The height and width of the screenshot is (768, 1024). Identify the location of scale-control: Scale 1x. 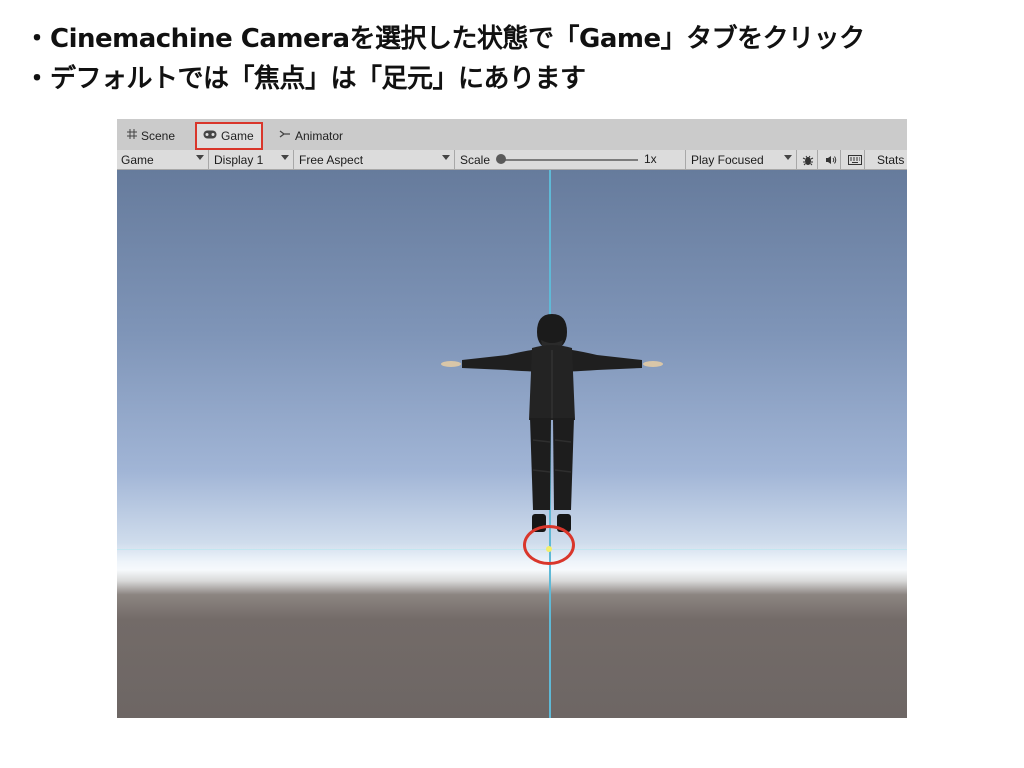
(571, 159).